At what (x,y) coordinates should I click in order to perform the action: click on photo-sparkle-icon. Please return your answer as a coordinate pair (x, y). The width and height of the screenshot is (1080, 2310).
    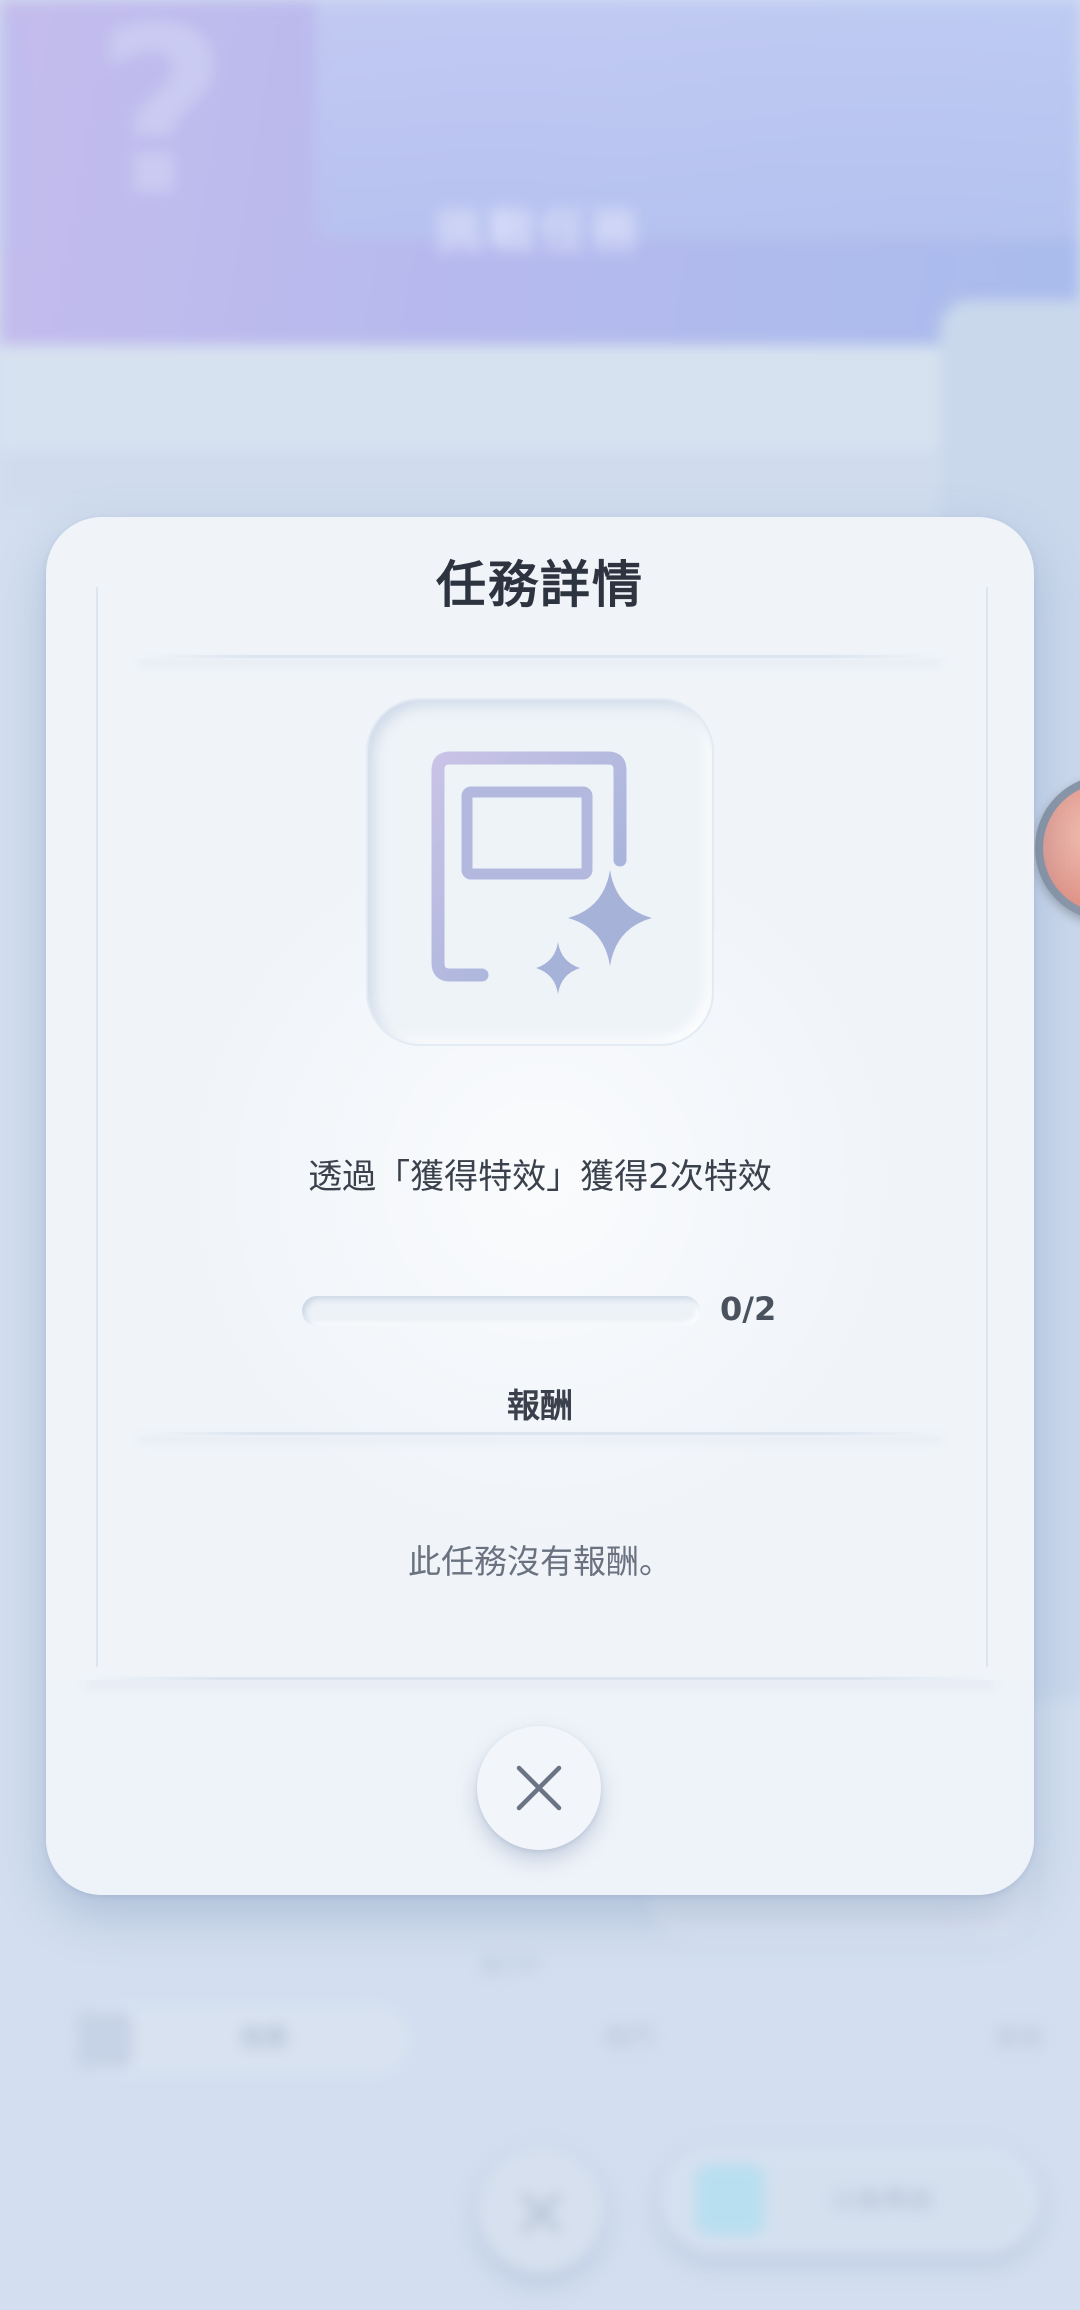
    Looking at the image, I should click on (541, 872).